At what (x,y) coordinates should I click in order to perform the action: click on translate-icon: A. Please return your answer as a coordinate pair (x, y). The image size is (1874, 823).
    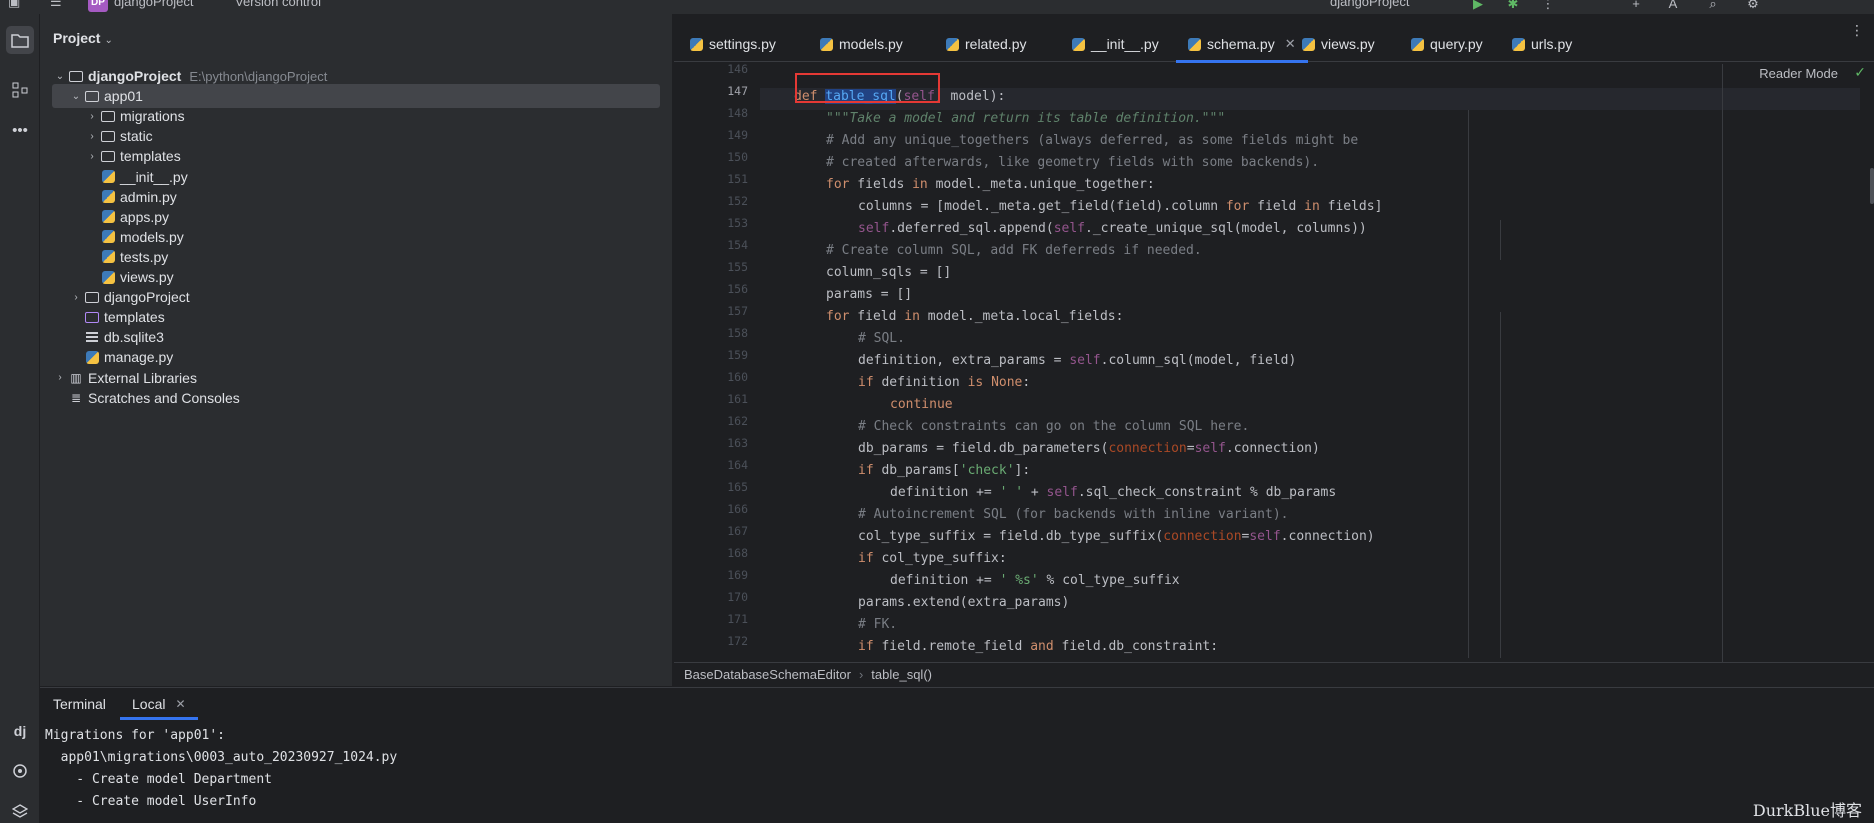
    Looking at the image, I should click on (1673, 5).